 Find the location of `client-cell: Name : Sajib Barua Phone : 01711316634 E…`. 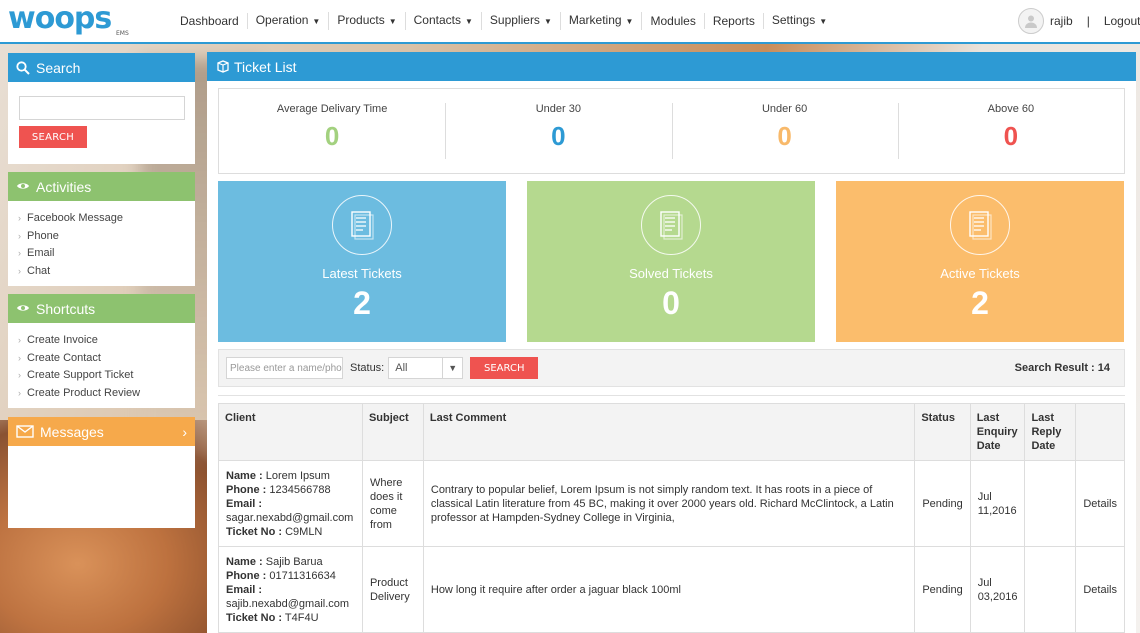

client-cell: Name : Sajib Barua Phone : 01711316634 E… is located at coordinates (290, 589).